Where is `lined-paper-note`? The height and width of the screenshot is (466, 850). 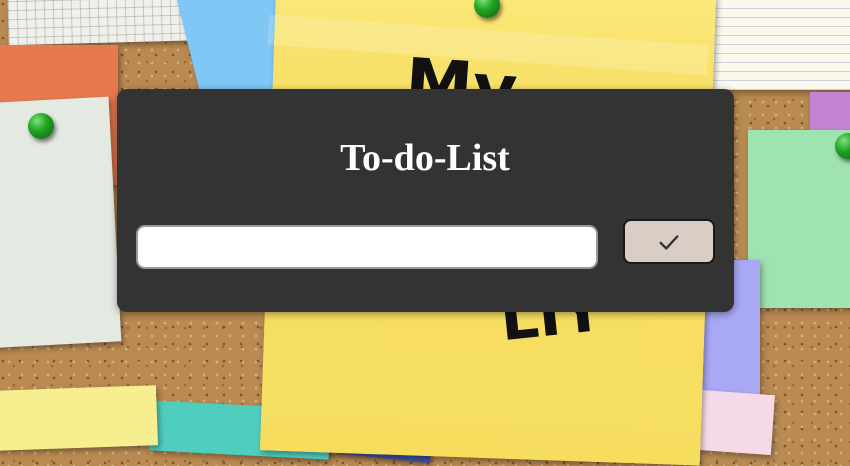
lined-paper-note is located at coordinates (773, 45).